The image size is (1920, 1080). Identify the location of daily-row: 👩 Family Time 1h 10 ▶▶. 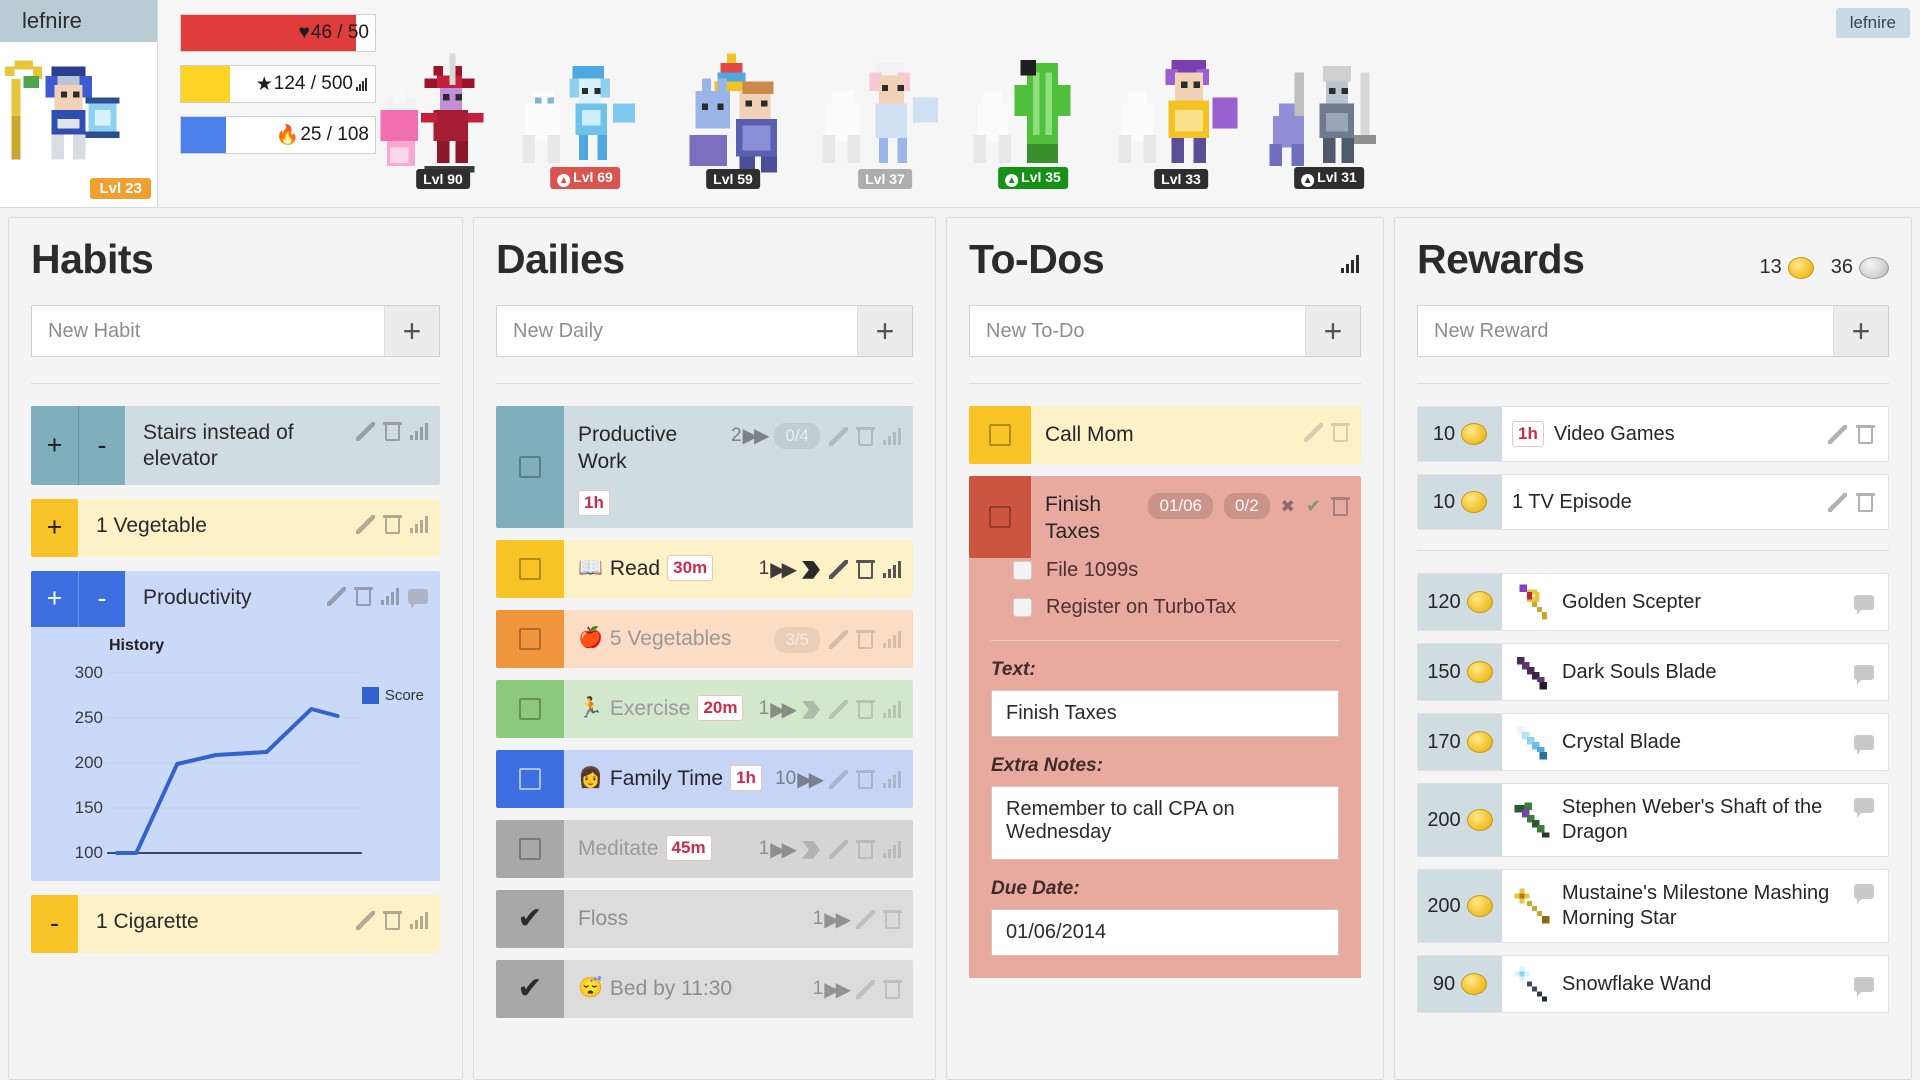
(704, 778).